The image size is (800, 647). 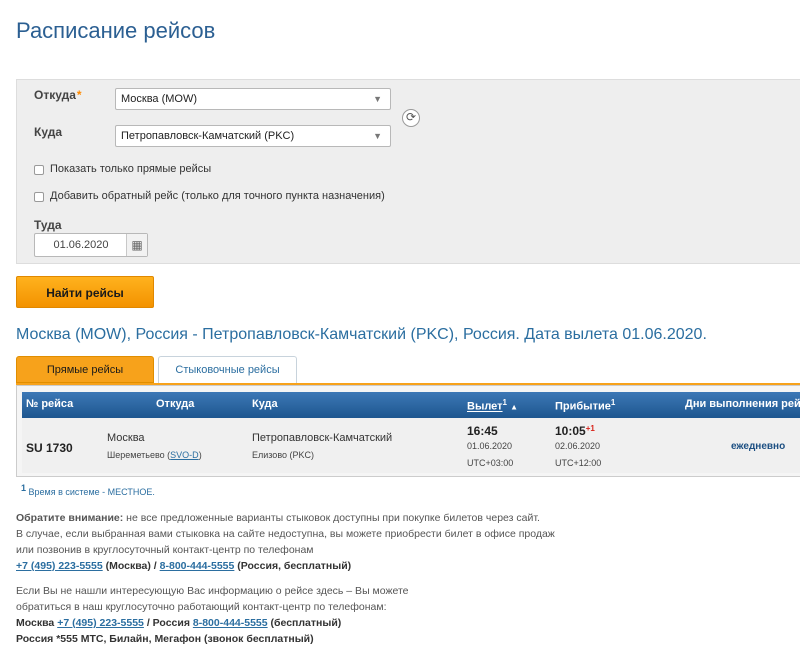 I want to click on column-to: Куда, so click(x=265, y=404).